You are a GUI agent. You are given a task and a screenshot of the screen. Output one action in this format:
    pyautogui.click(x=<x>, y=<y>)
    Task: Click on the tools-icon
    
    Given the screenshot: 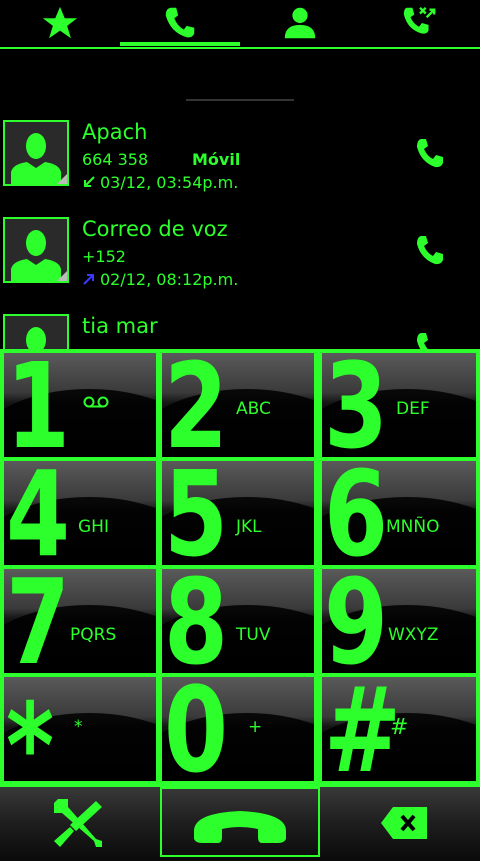 What is the action you would take?
    pyautogui.click(x=78, y=823)
    